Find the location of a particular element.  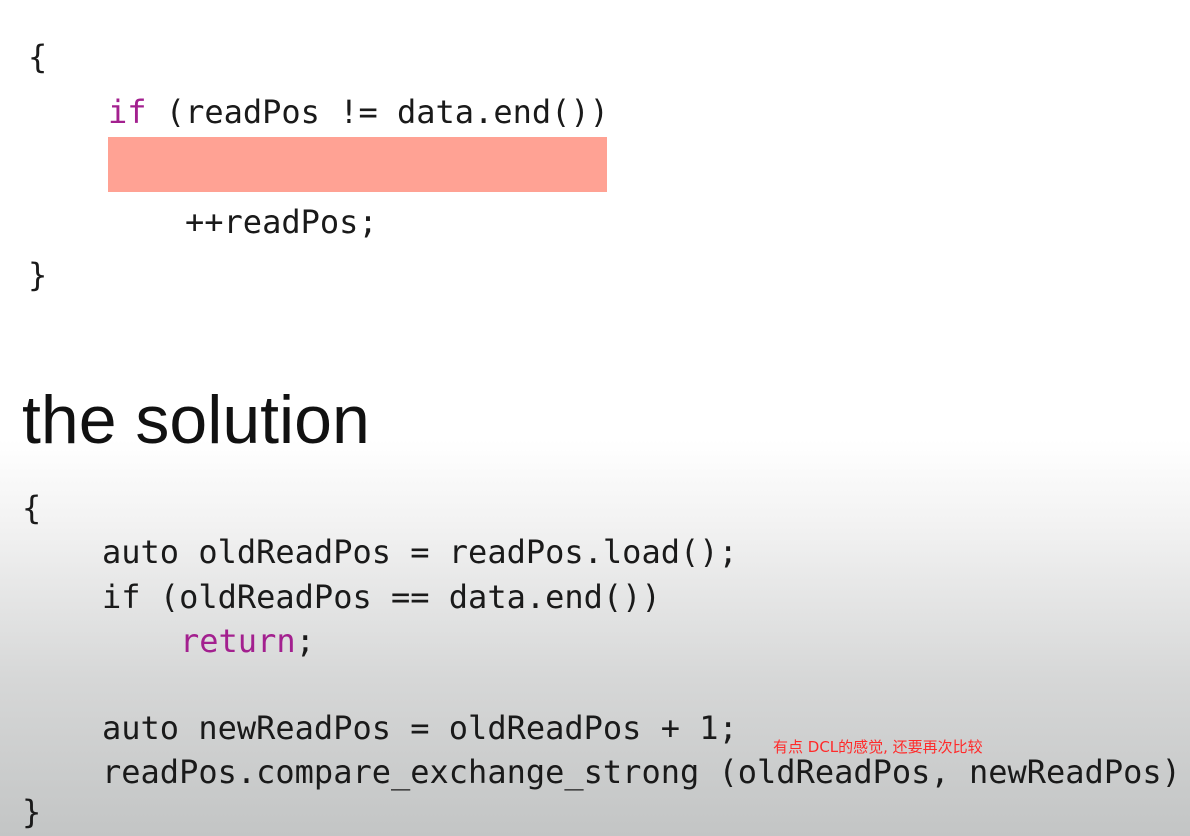

code-open-brace: { is located at coordinates (38, 57).